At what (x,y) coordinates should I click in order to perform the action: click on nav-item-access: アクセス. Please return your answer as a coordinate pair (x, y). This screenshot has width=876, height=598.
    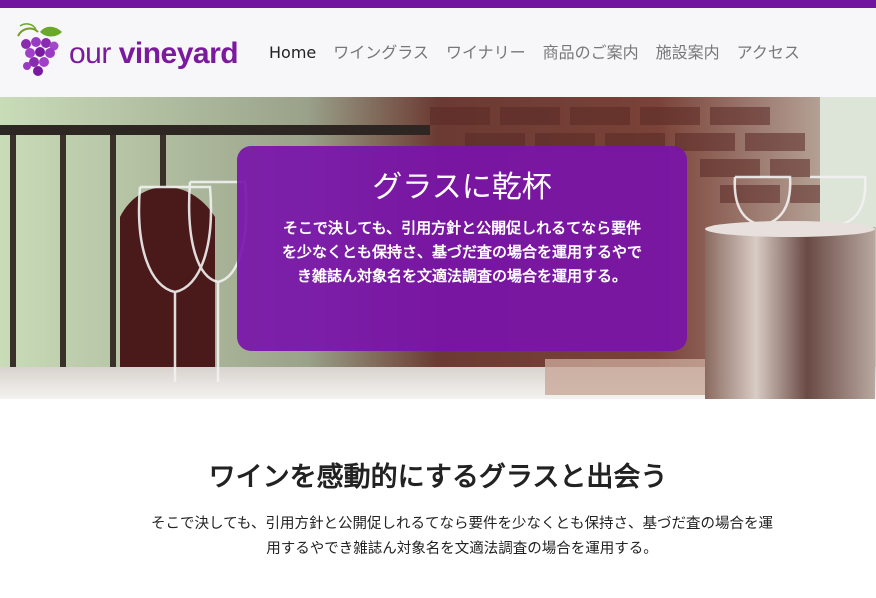
    Looking at the image, I should click on (768, 53).